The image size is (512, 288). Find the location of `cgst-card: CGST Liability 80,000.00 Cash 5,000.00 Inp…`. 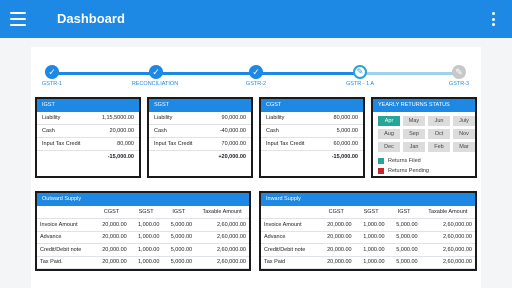

cgst-card: CGST Liability 80,000.00 Cash 5,000.00 Inp… is located at coordinates (312, 137).